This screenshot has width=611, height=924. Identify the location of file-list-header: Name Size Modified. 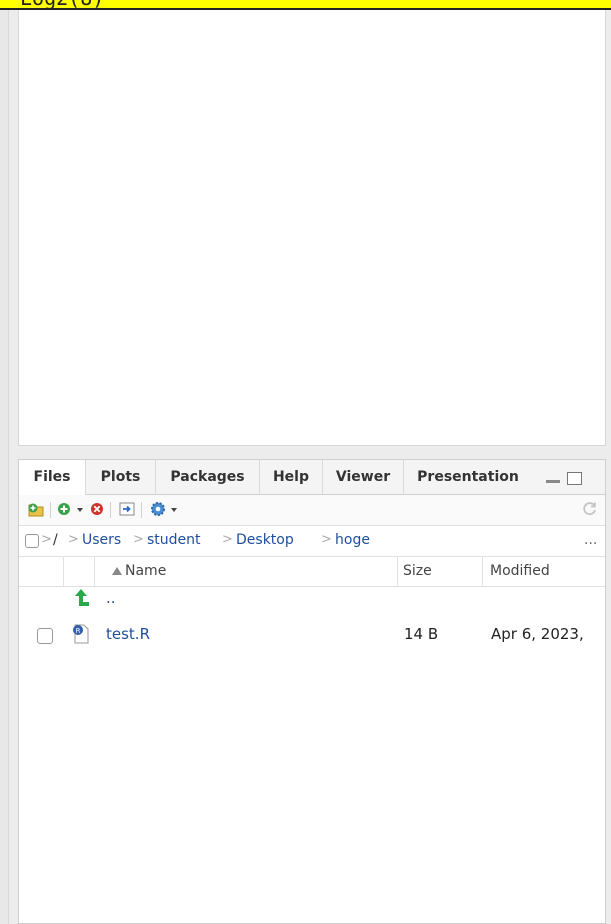
(312, 572).